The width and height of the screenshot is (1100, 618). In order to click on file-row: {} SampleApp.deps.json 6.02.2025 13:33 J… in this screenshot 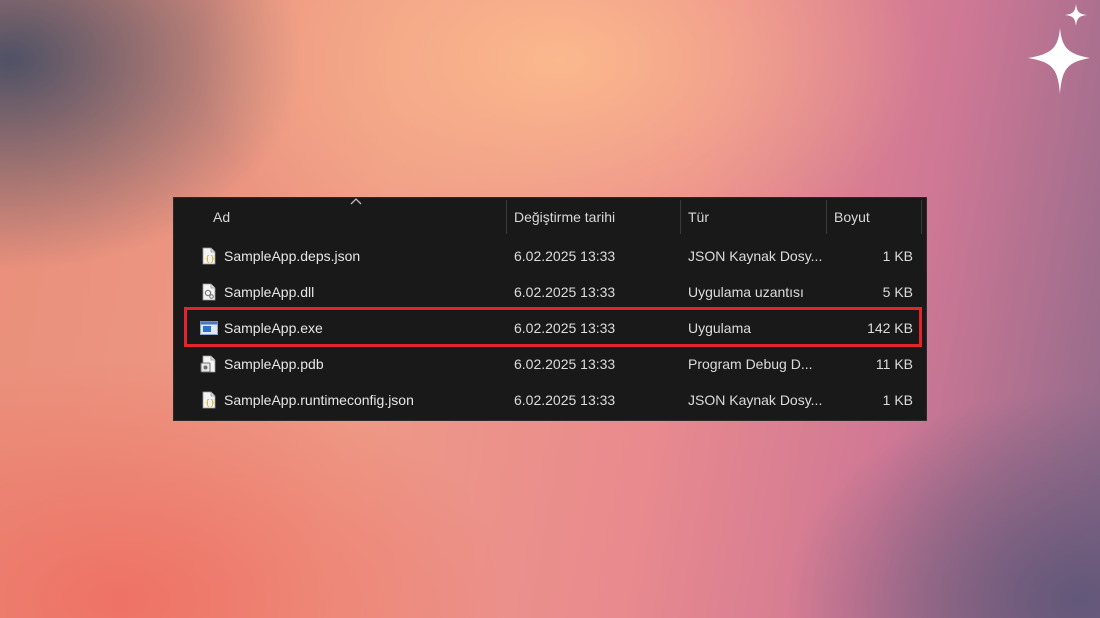, I will do `click(550, 256)`.